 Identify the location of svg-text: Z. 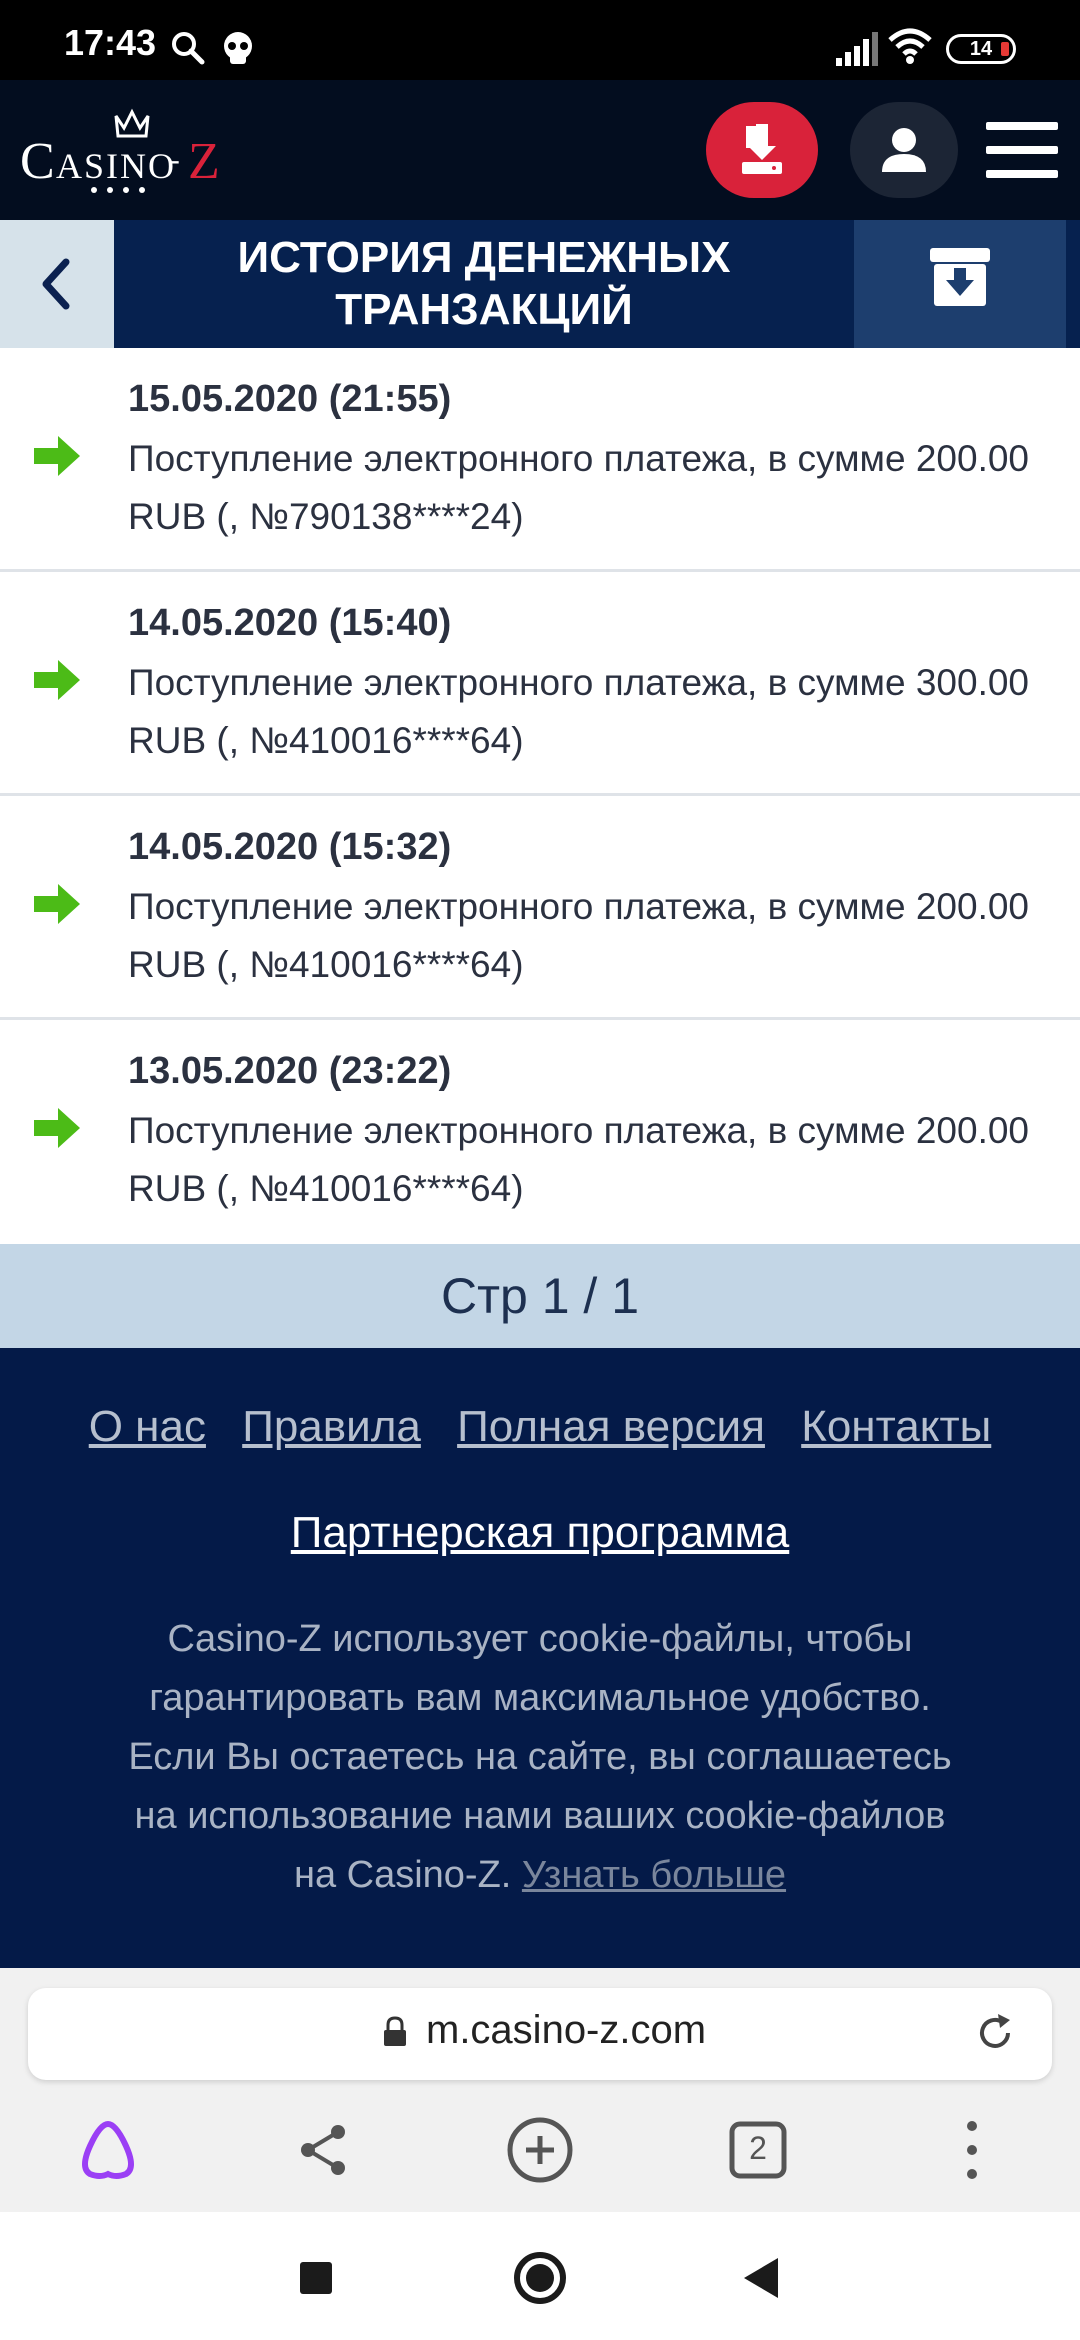
(204, 161).